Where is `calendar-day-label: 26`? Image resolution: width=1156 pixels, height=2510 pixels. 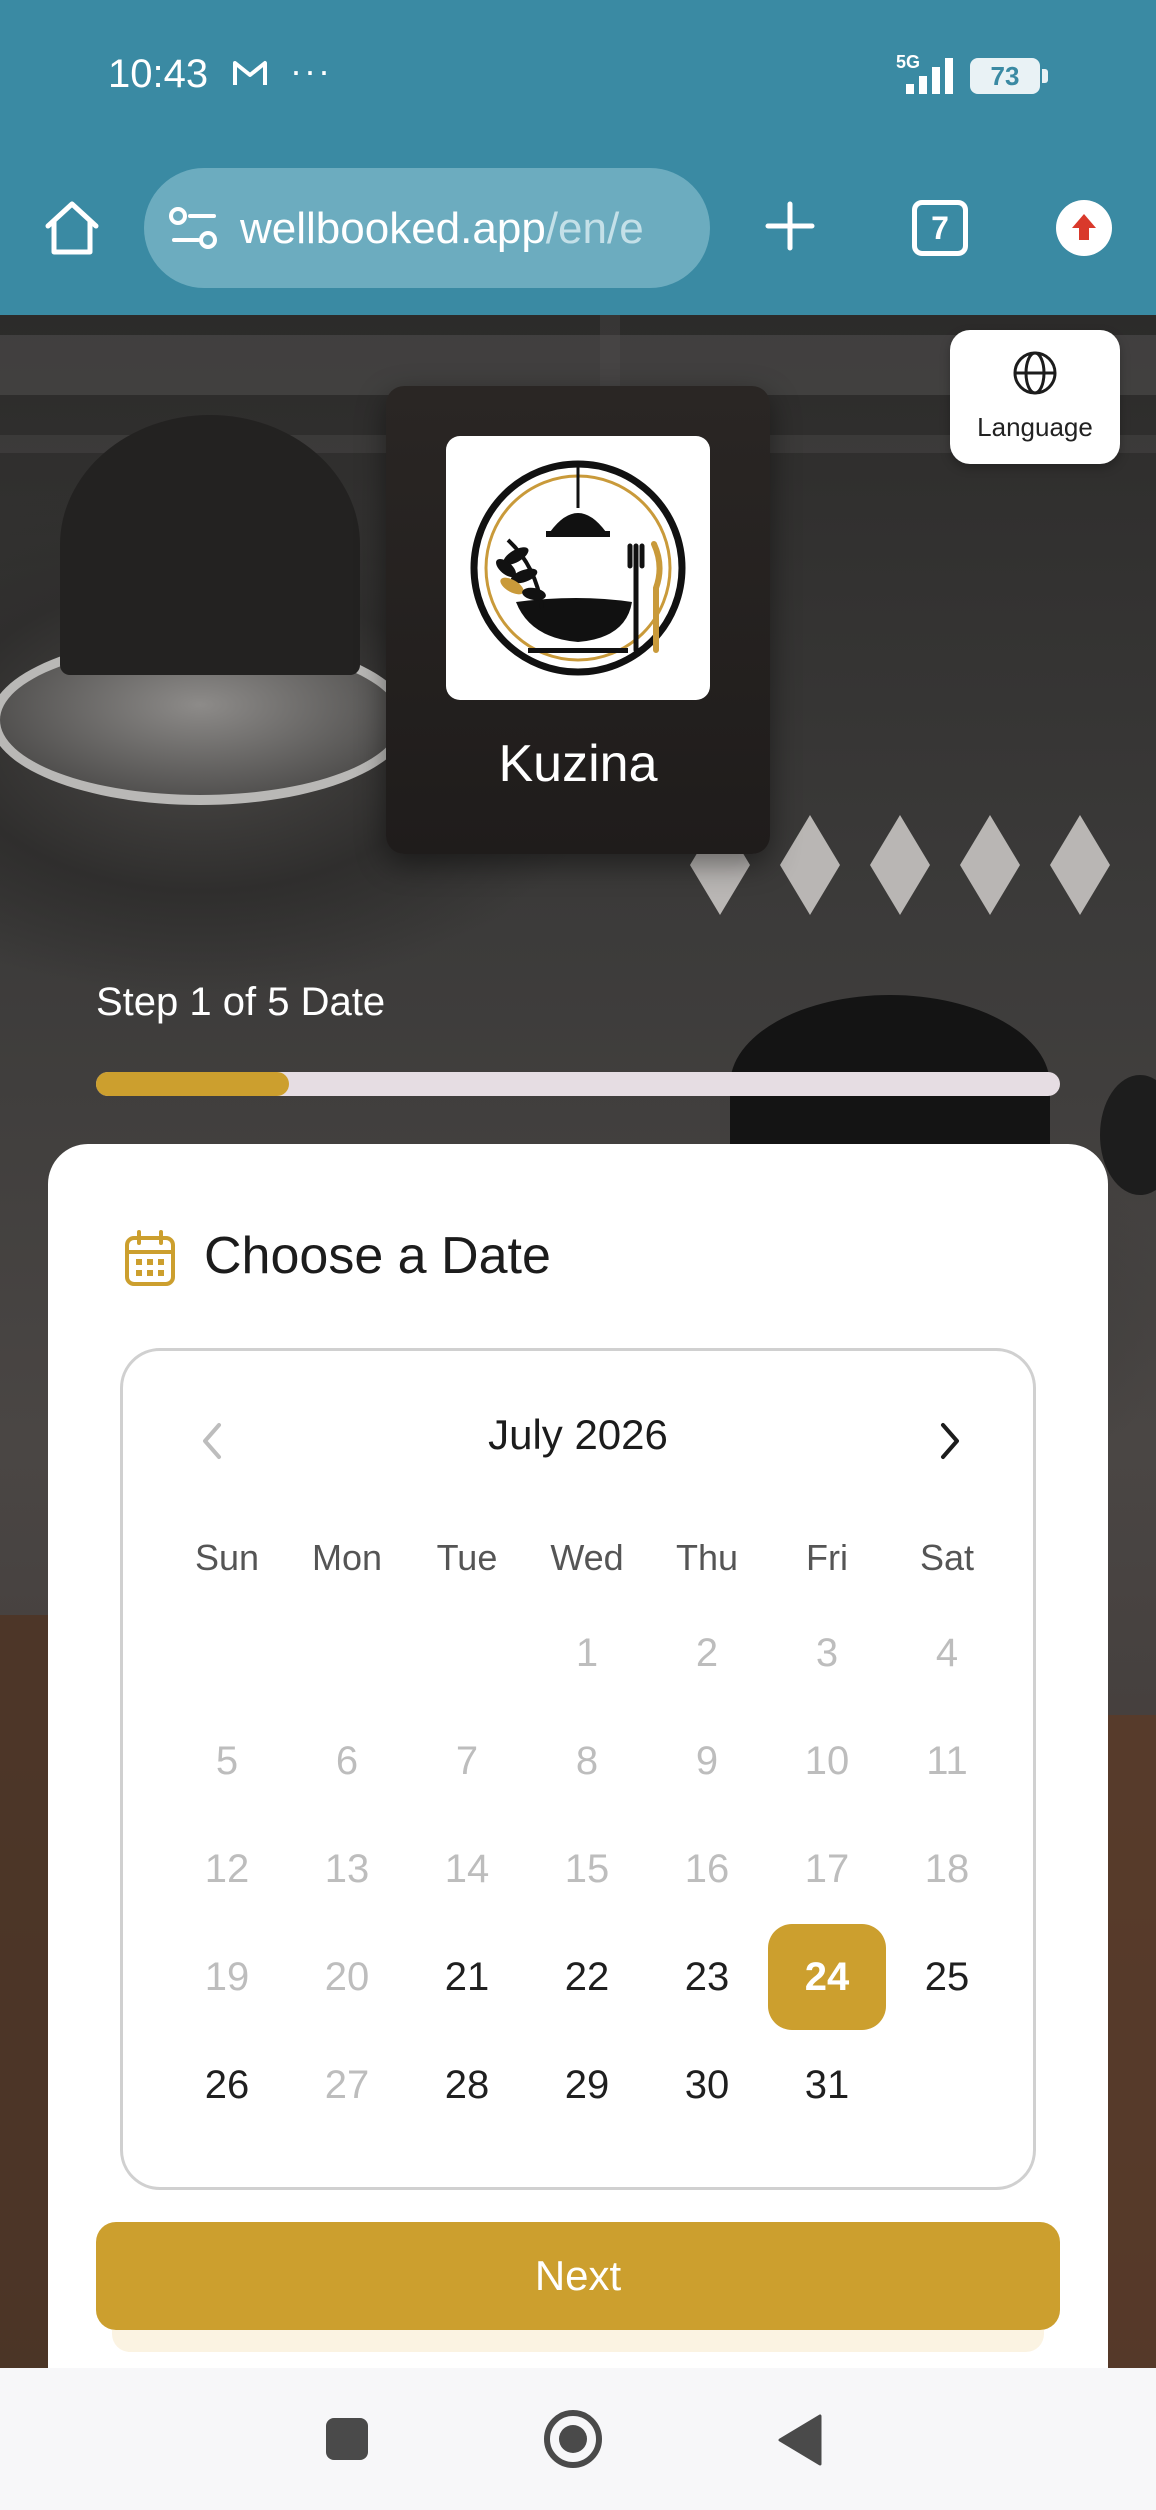
calendar-day-label: 26 is located at coordinates (227, 2084).